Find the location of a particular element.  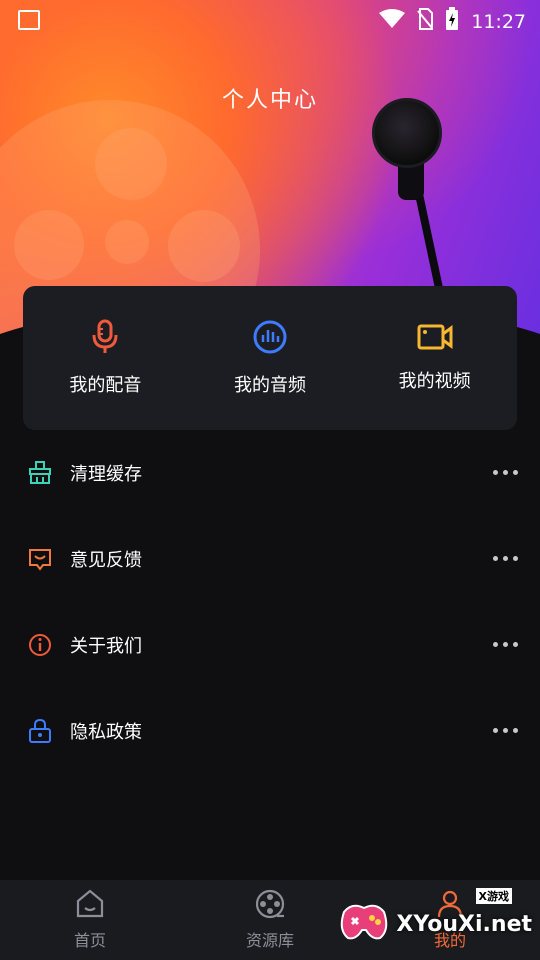

menu-item-about-us: 关于我们 is located at coordinates (270, 645).